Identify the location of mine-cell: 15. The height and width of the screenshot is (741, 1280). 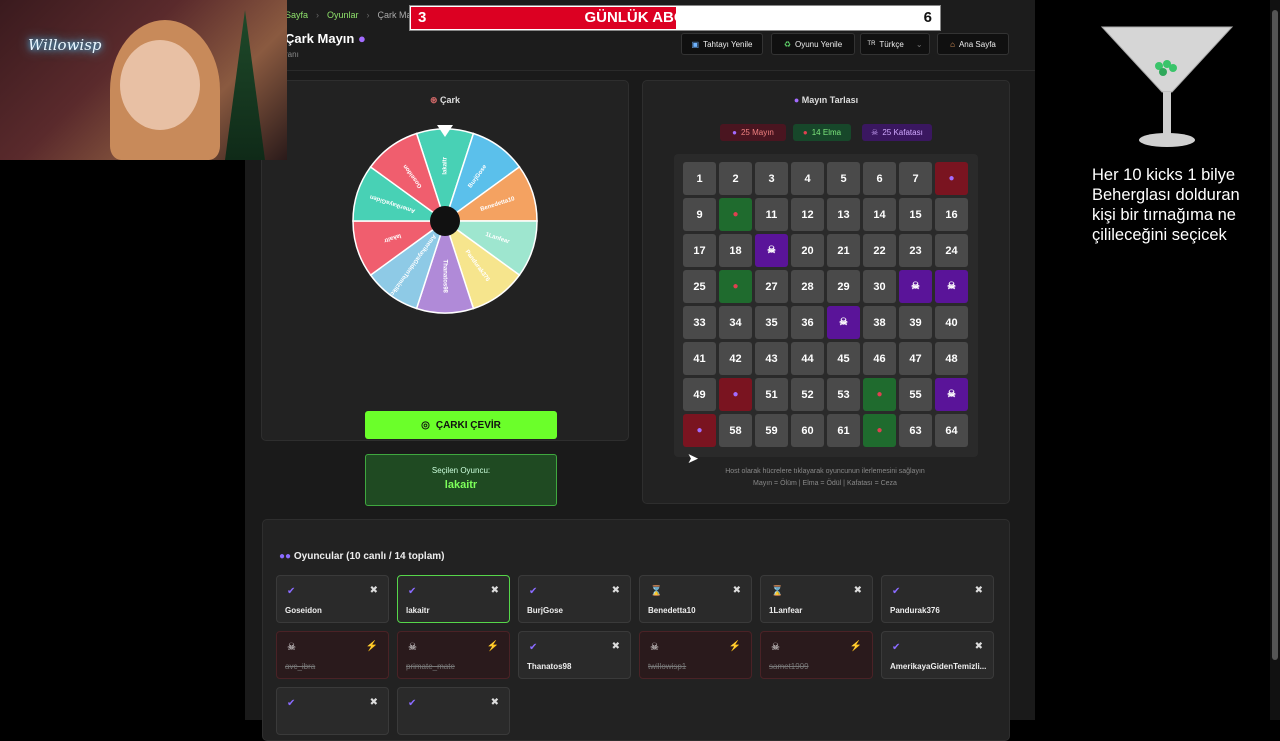
(915, 214).